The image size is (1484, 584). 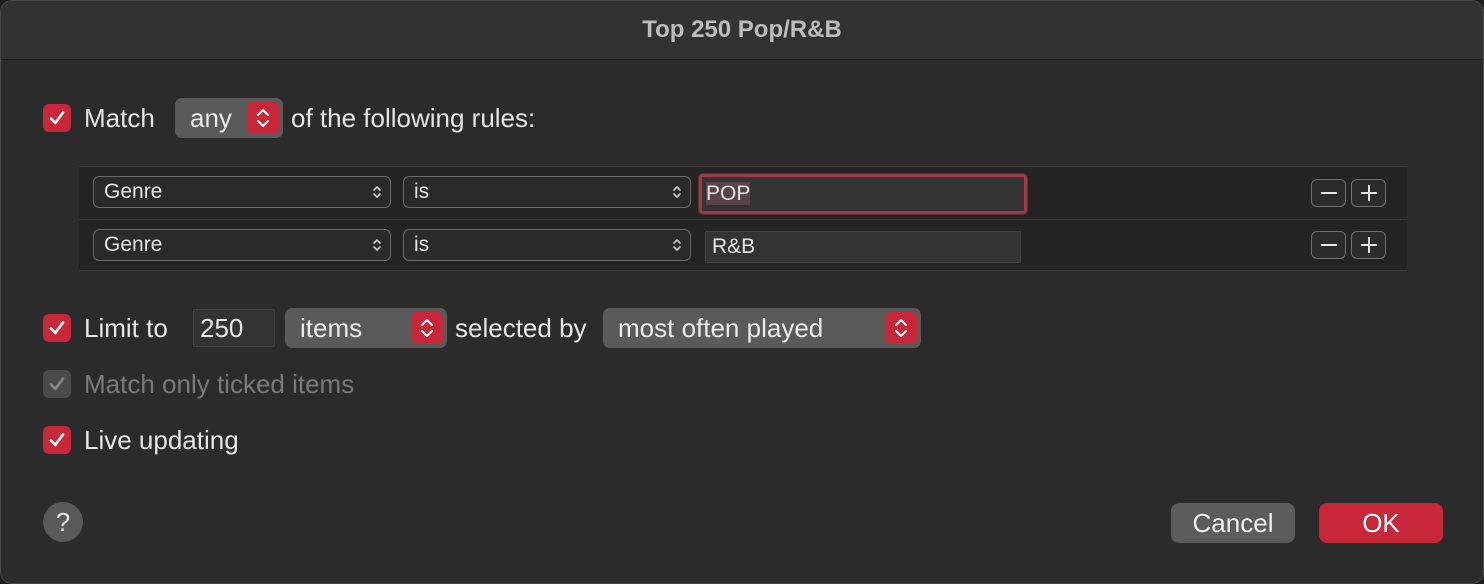 What do you see at coordinates (161, 440) in the screenshot?
I see `live-updating-label: Live updating` at bounding box center [161, 440].